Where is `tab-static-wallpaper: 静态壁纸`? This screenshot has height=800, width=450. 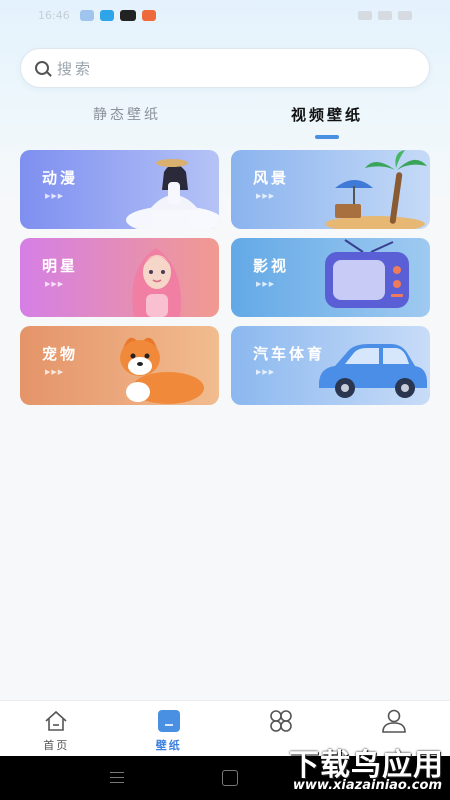 tab-static-wallpaper: 静态壁纸 is located at coordinates (127, 114).